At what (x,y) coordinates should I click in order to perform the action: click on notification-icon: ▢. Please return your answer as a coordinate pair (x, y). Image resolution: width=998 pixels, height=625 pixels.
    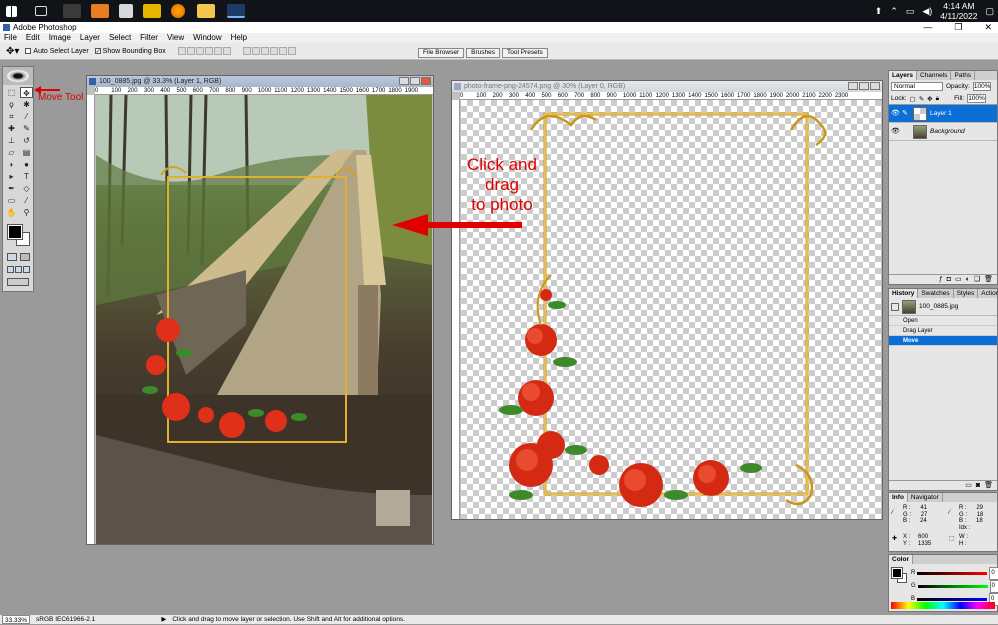
    Looking at the image, I should click on (989, 11).